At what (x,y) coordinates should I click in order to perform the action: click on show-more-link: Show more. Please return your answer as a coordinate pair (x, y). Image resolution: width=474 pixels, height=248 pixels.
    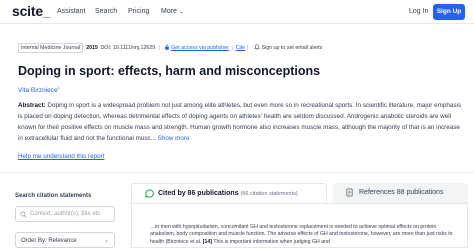
    Looking at the image, I should click on (173, 138).